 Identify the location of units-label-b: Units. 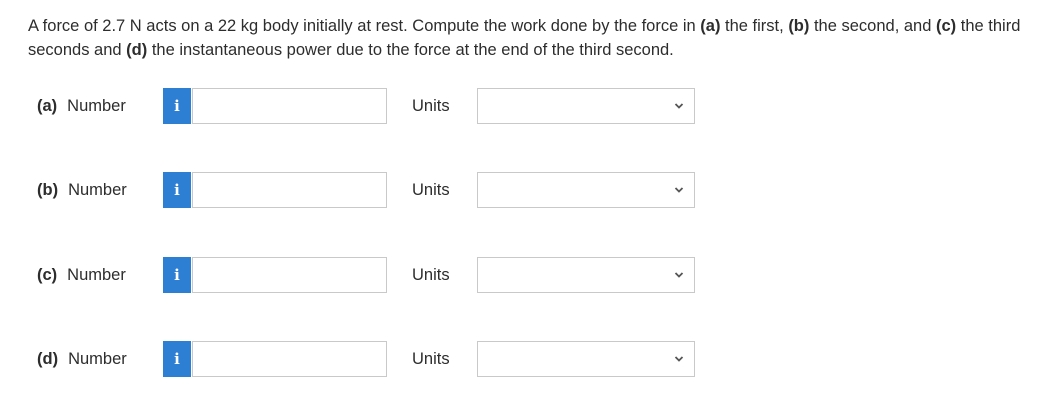
(431, 190).